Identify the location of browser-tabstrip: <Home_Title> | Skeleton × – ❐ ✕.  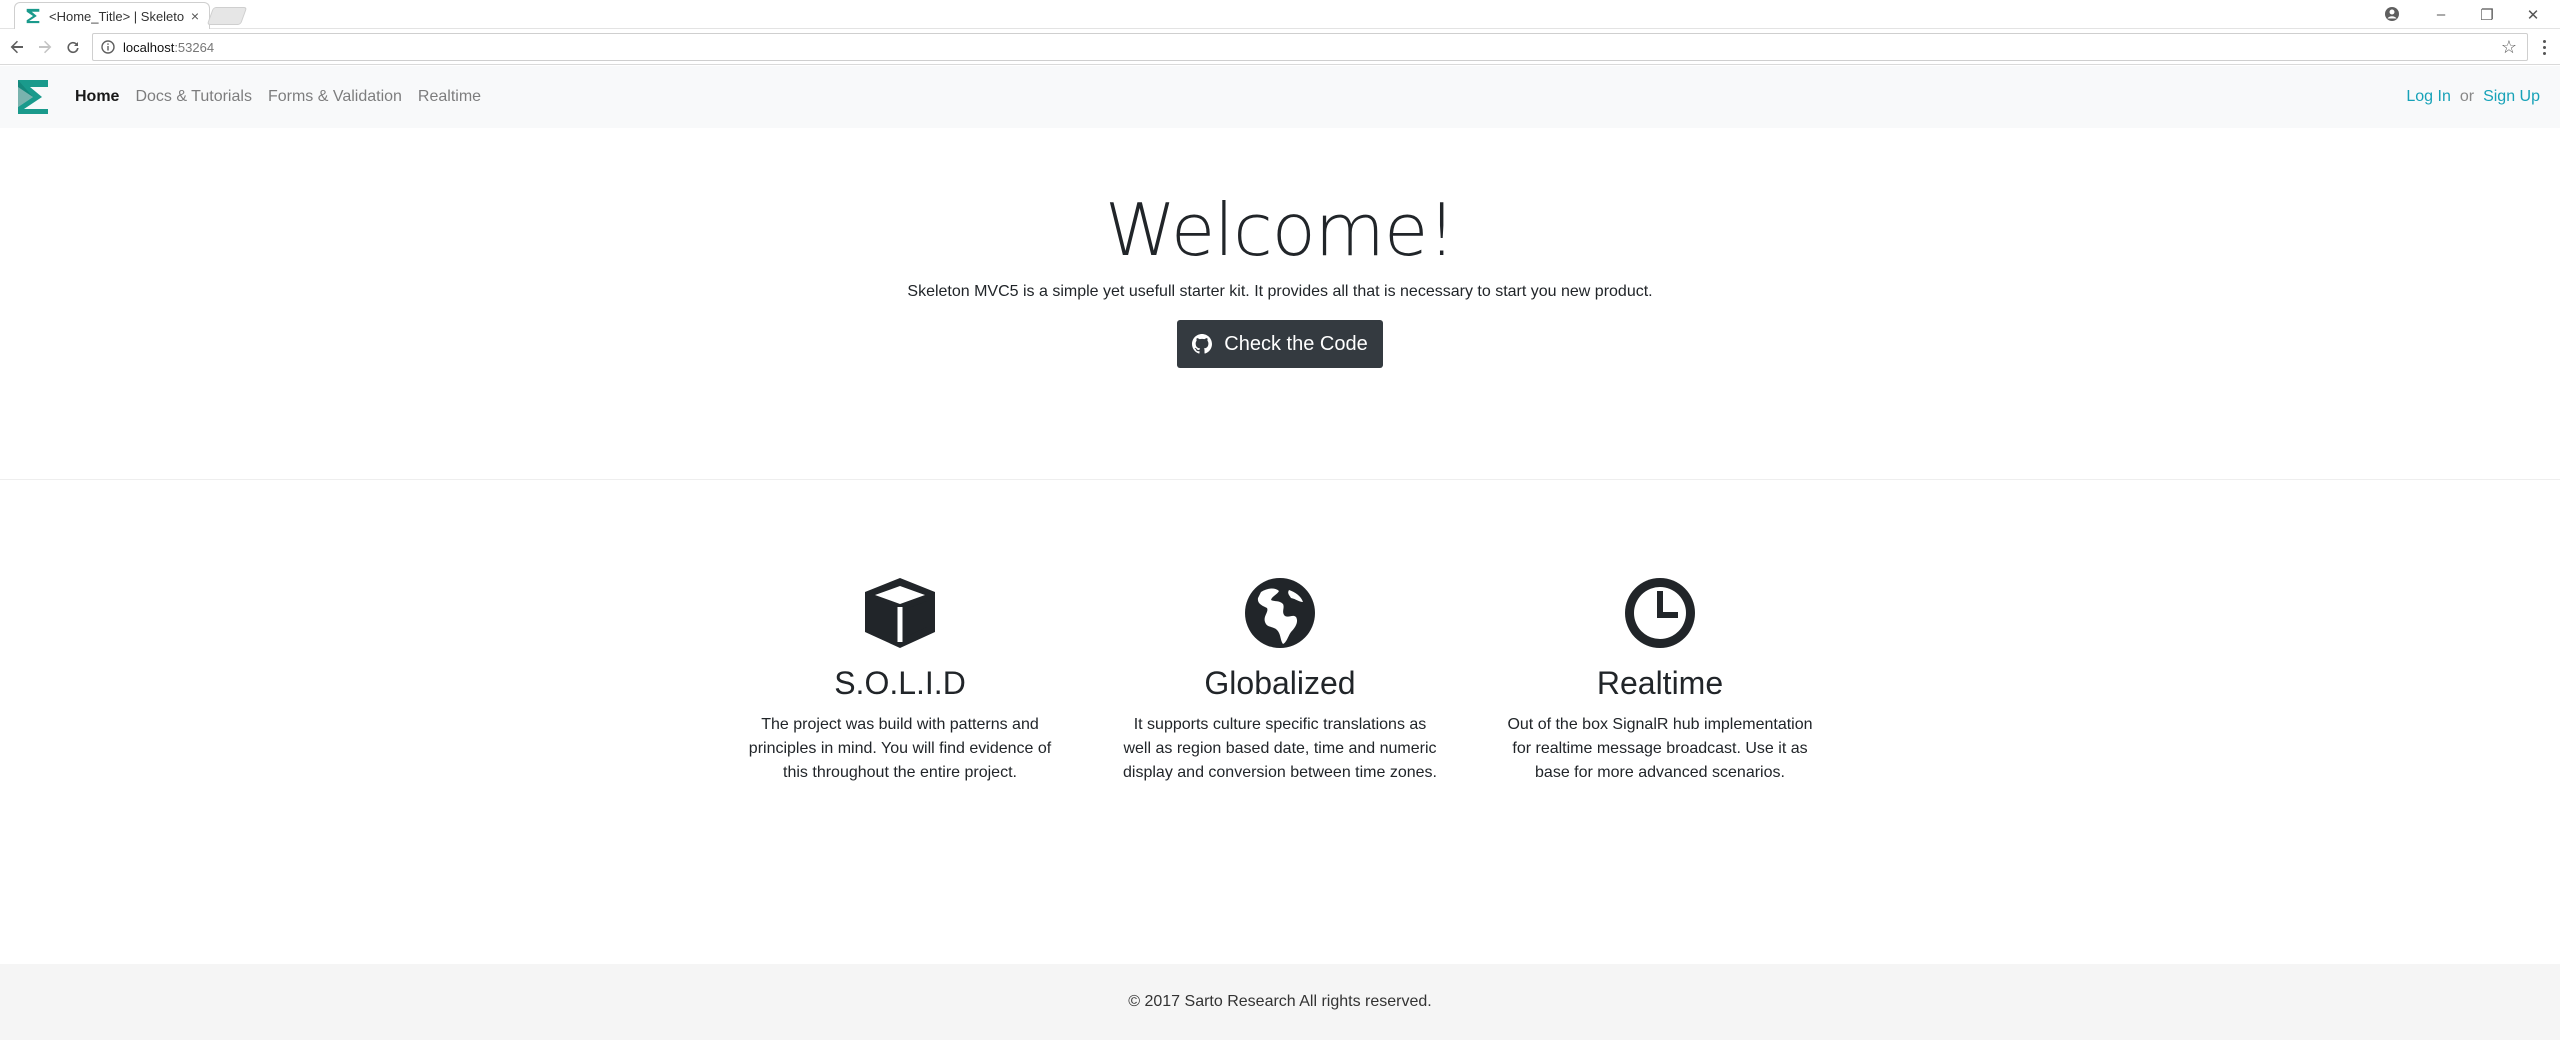
(1280, 14).